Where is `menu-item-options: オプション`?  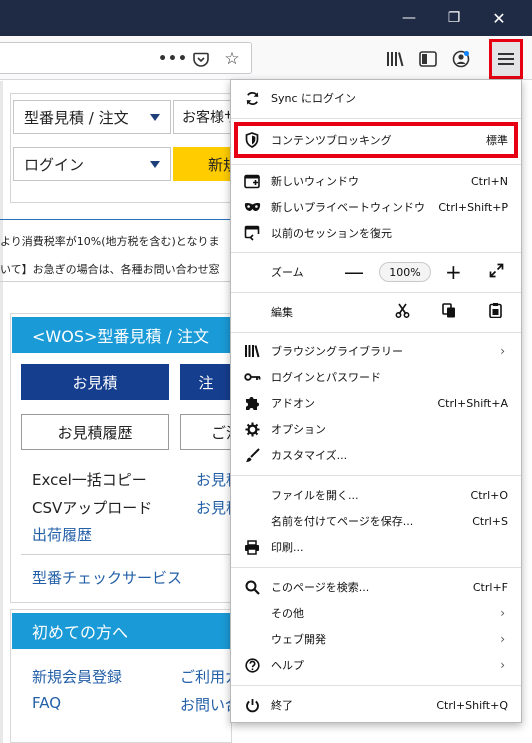 menu-item-options: オプション is located at coordinates (376, 429).